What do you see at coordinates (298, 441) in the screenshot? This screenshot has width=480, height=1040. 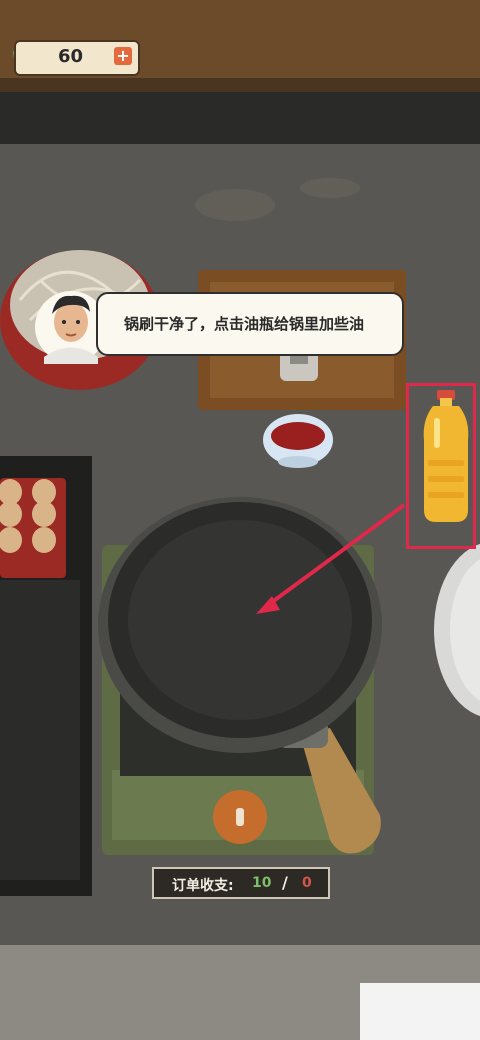 I see `chili-bowl` at bounding box center [298, 441].